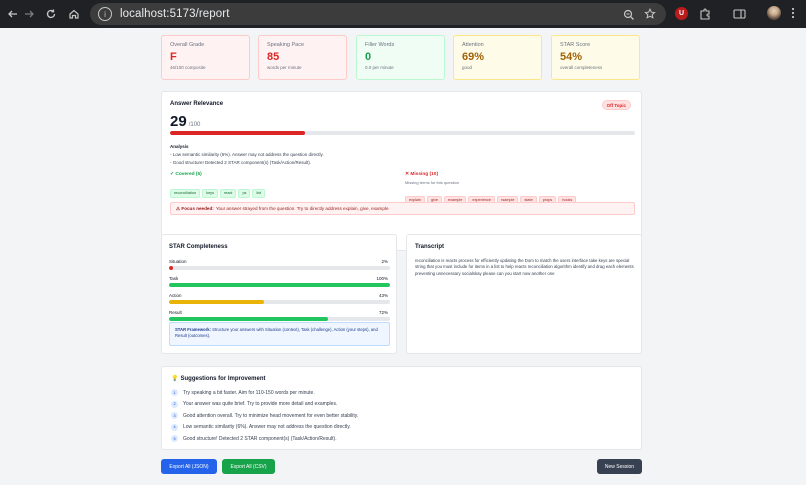 The width and height of the screenshot is (806, 485). I want to click on metric-card: Attention 69% good, so click(497, 57).